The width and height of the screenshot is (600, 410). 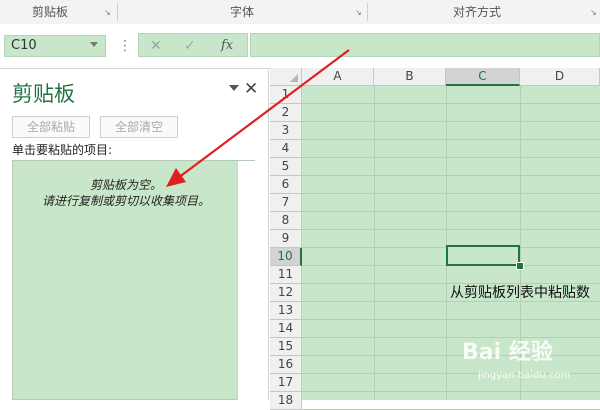 I want to click on close-icon: ✕, so click(x=251, y=89).